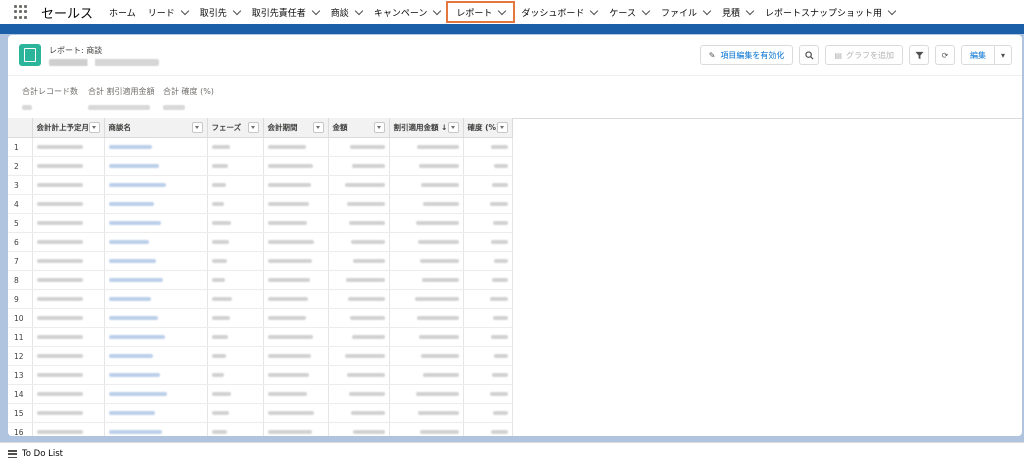 This screenshot has width=1024, height=465. I want to click on nav-item-7: ダッシュボード, so click(559, 12).